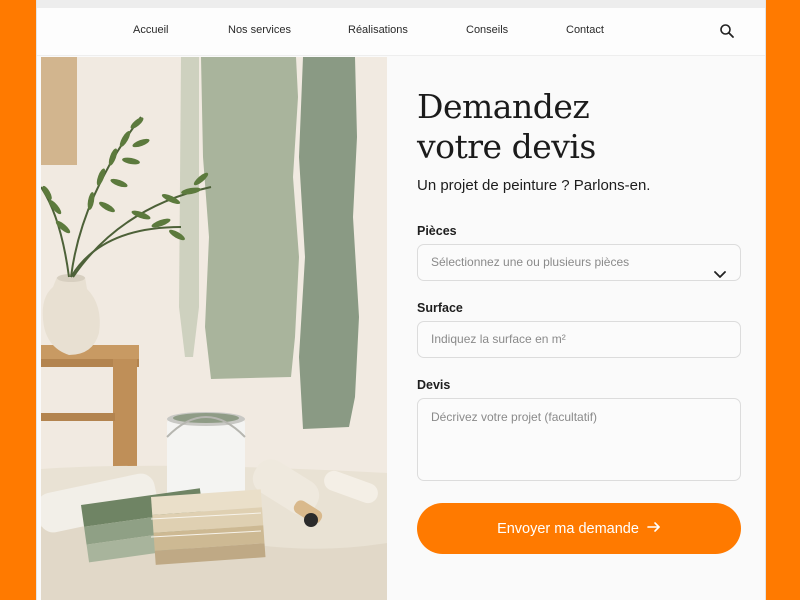 The width and height of the screenshot is (800, 600). Describe the element at coordinates (437, 231) in the screenshot. I see `pieces-label: Pièces` at that location.